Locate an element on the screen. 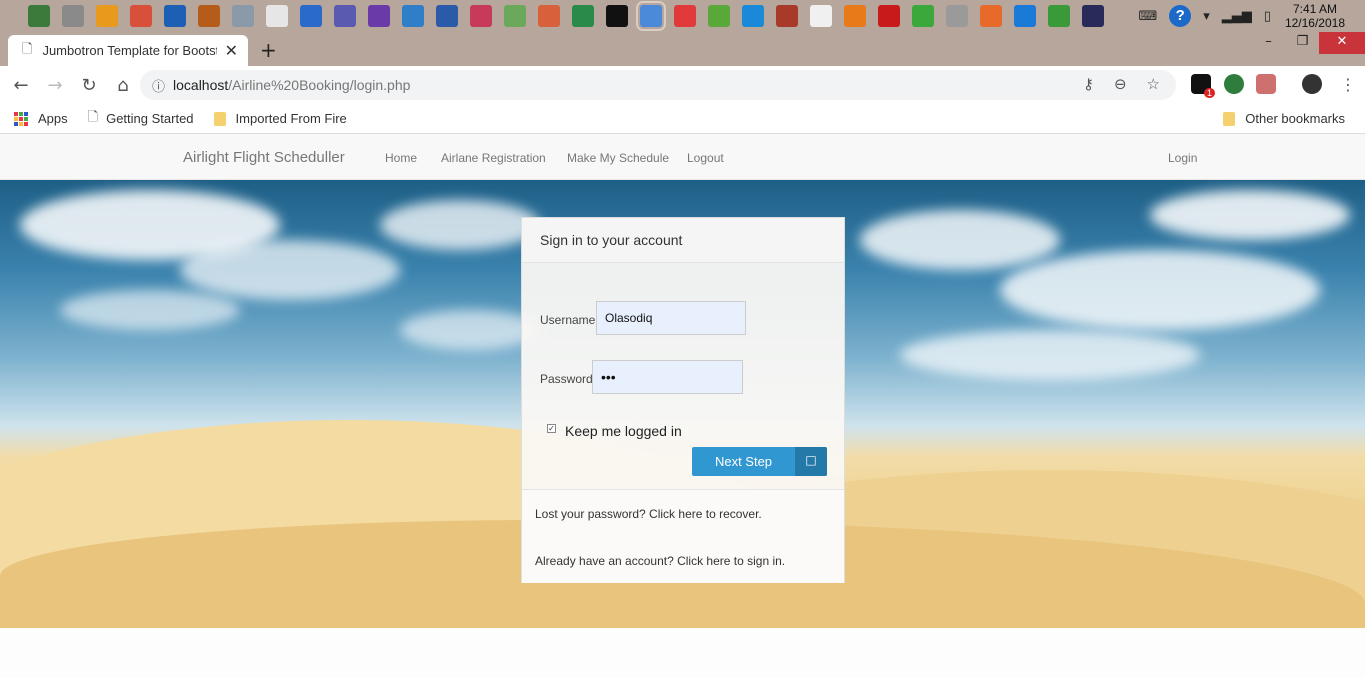 The height and width of the screenshot is (678, 1365). battery-icon: ▯ is located at coordinates (1267, 16).